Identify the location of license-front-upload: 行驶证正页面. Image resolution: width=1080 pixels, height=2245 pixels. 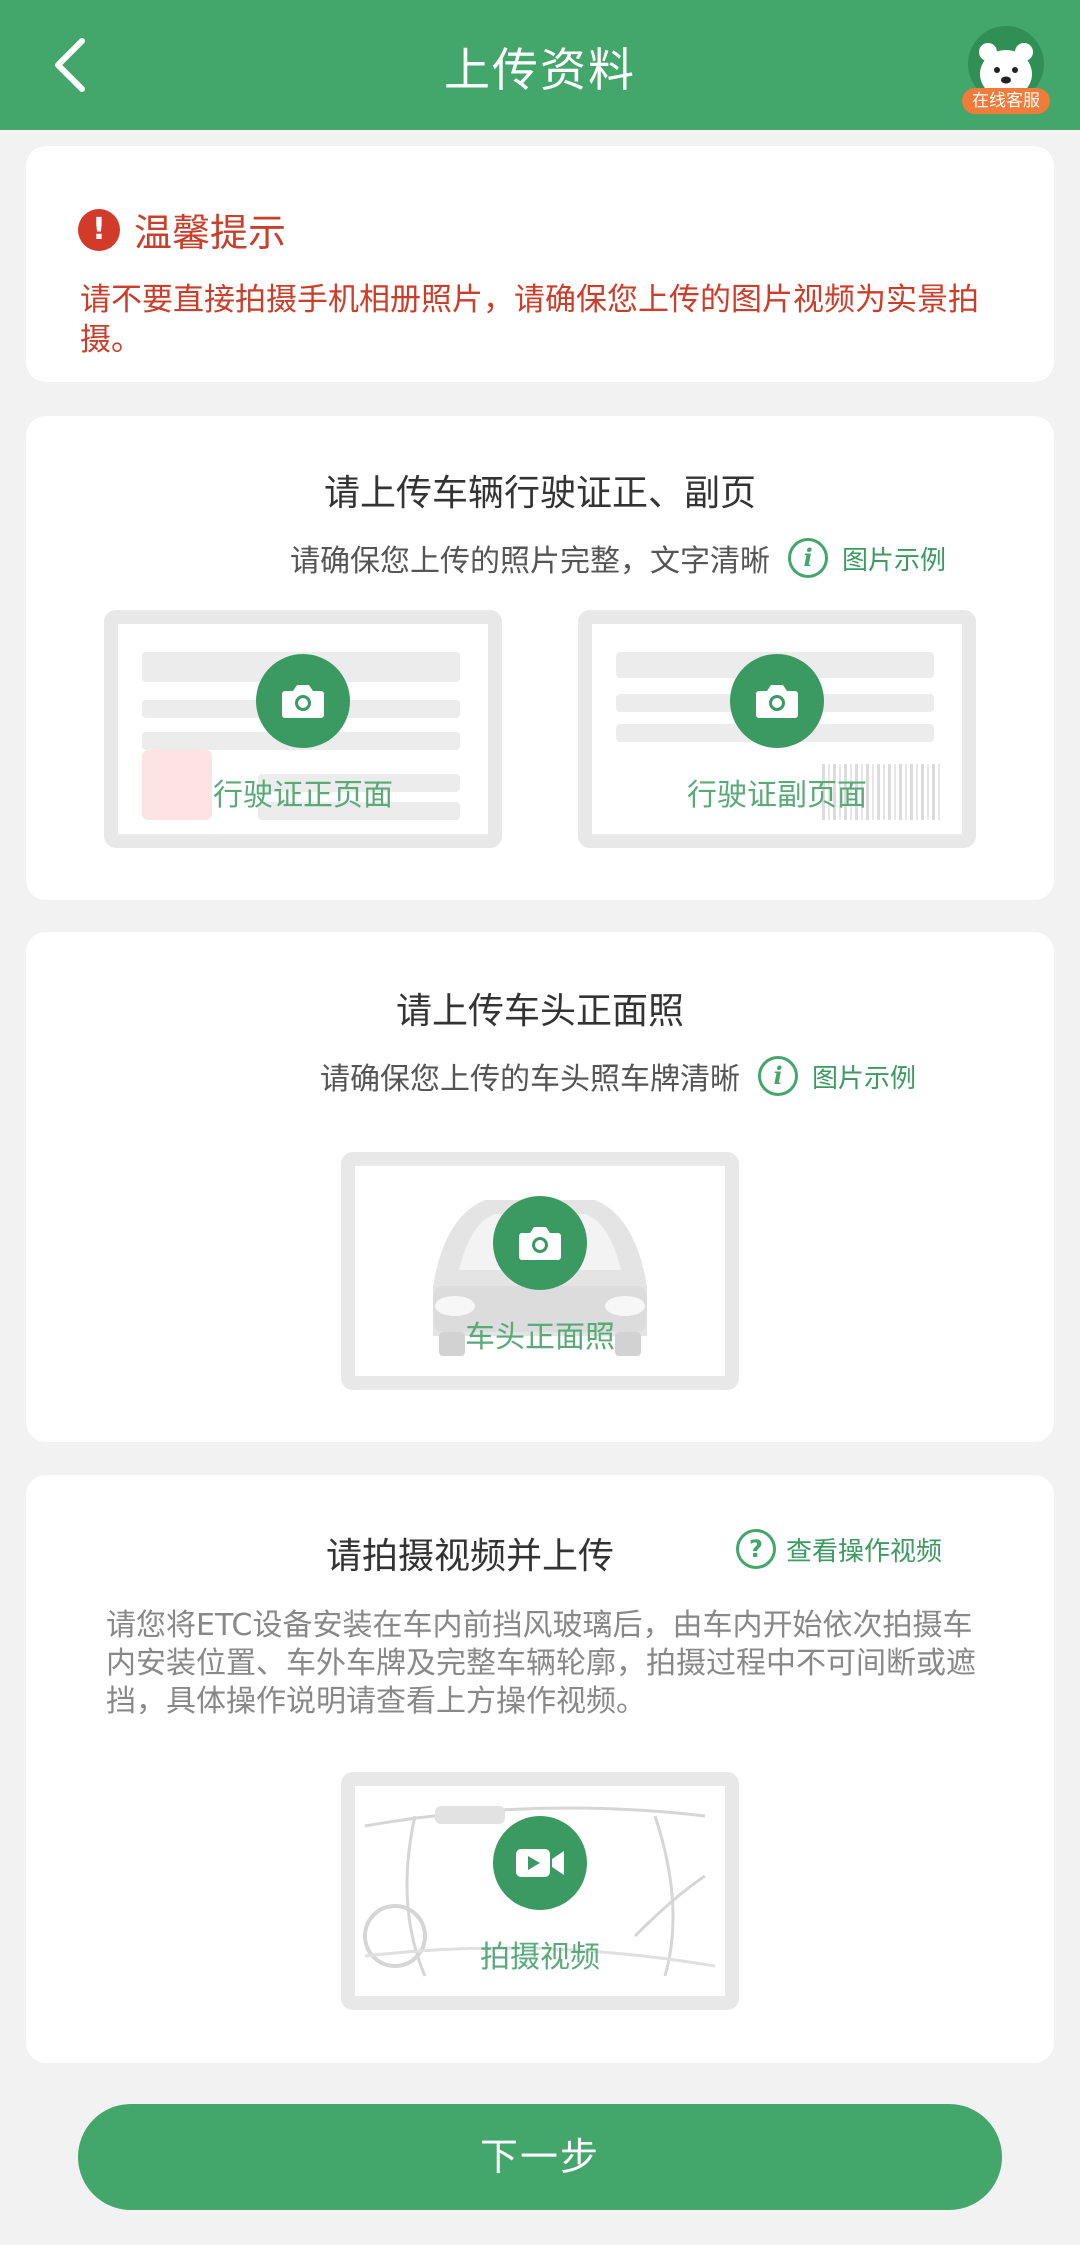
(303, 729).